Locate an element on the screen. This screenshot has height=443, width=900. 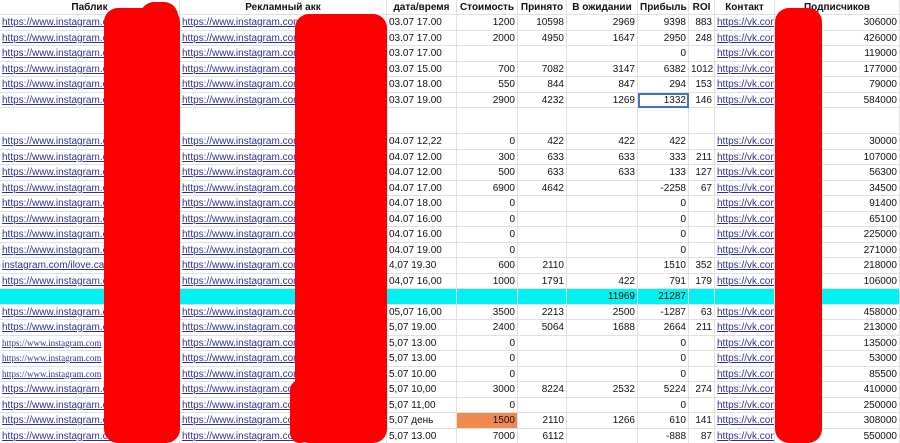
column-header: дата/время is located at coordinates (422, 7).